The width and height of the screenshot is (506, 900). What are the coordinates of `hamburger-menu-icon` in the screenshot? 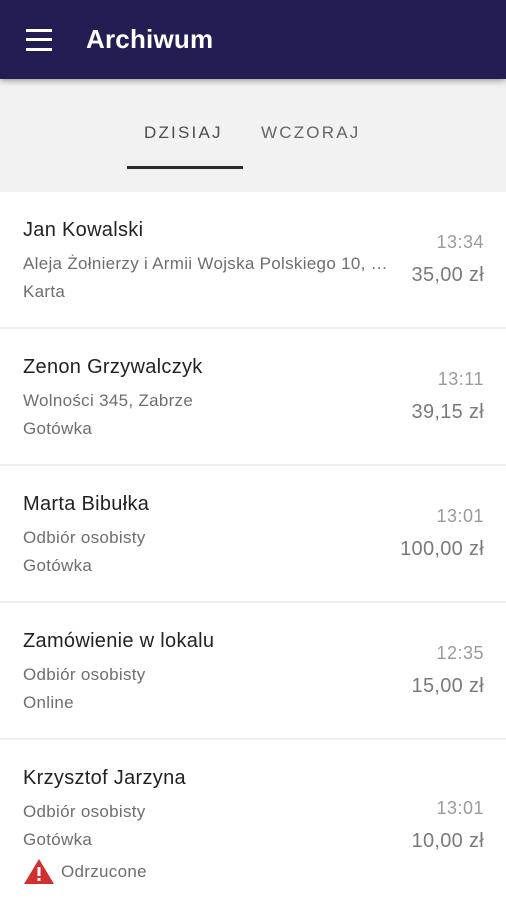 It's located at (40, 39).